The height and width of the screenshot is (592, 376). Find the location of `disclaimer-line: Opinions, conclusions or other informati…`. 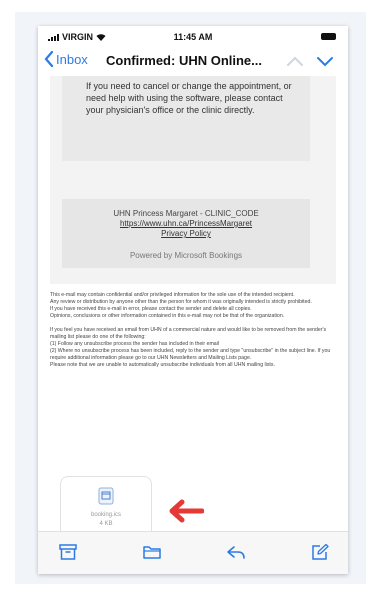

disclaimer-line: Opinions, conclusions or other informati… is located at coordinates (167, 316).